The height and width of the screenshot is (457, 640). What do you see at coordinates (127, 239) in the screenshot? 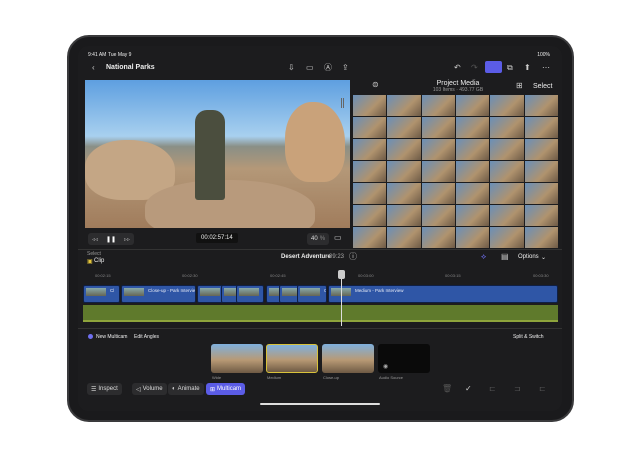
I see `forward-icon: ▹▹` at bounding box center [127, 239].